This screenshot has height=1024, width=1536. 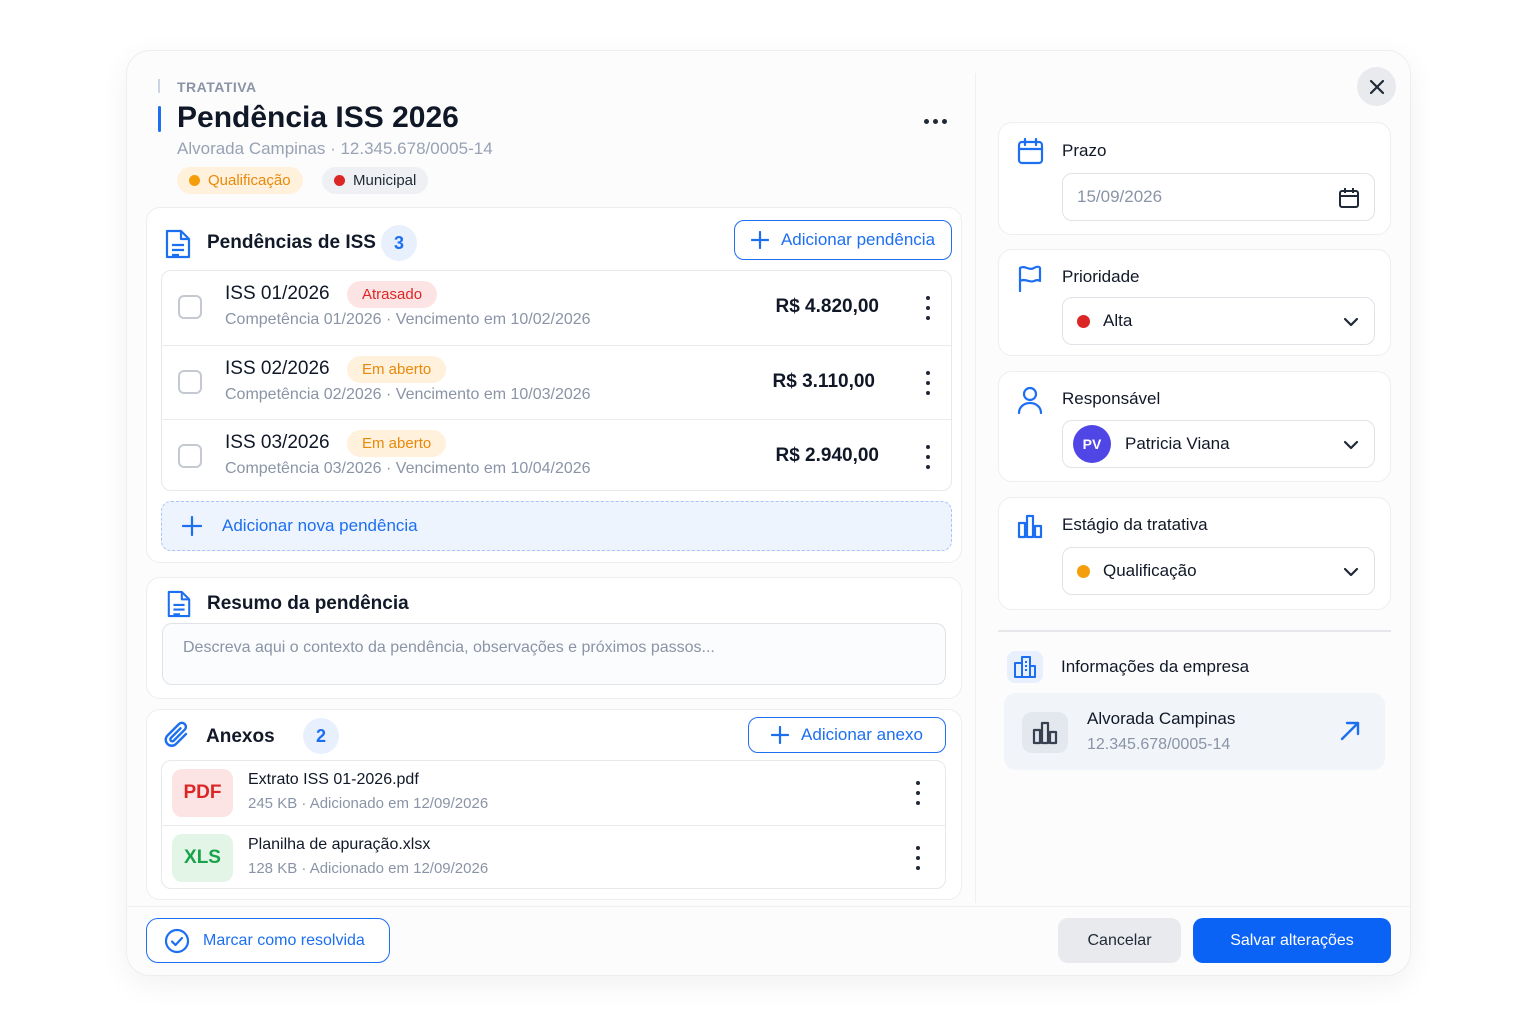 What do you see at coordinates (935, 121) in the screenshot?
I see `more-options-button` at bounding box center [935, 121].